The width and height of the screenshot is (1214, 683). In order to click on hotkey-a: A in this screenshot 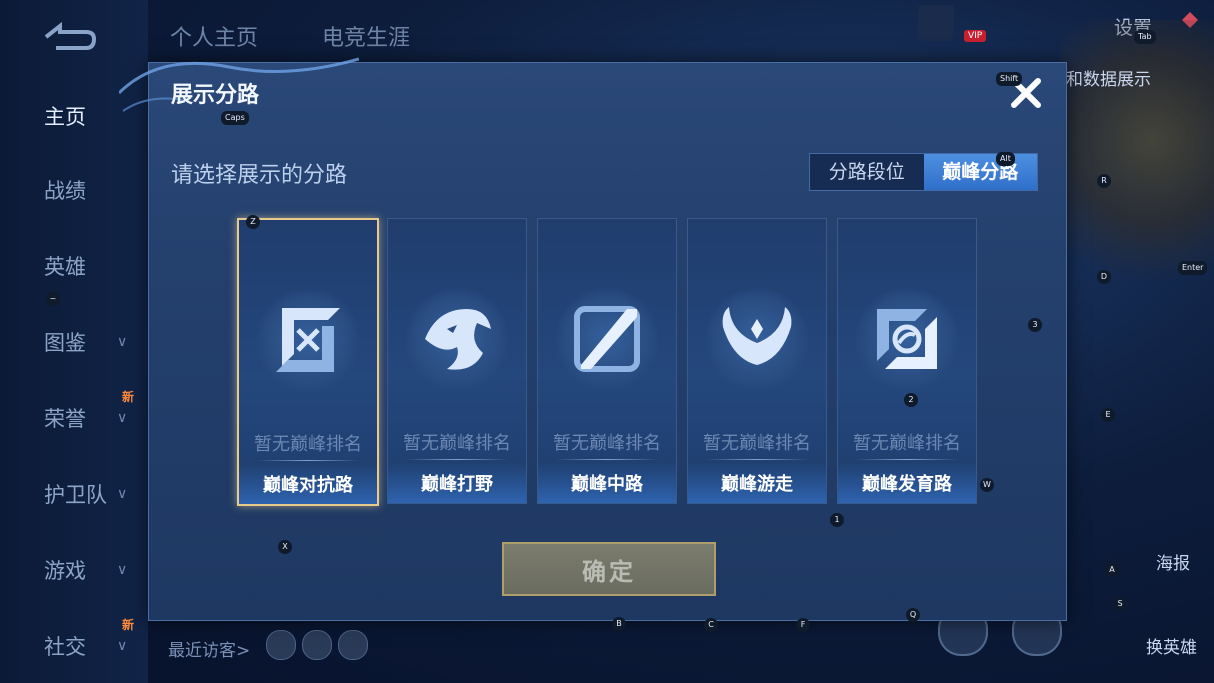, I will do `click(1112, 570)`.